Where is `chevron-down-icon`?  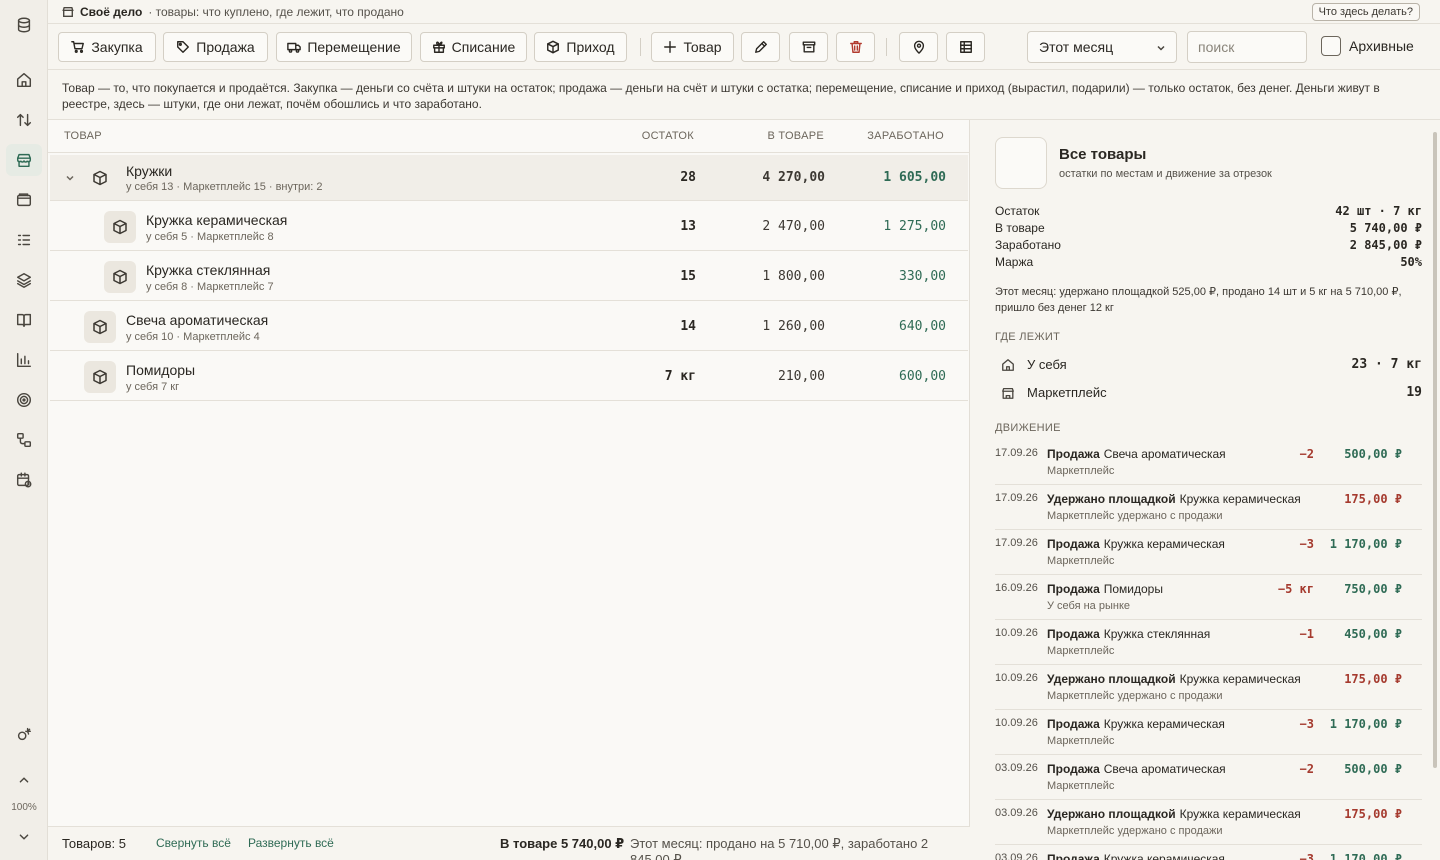 chevron-down-icon is located at coordinates (70, 178).